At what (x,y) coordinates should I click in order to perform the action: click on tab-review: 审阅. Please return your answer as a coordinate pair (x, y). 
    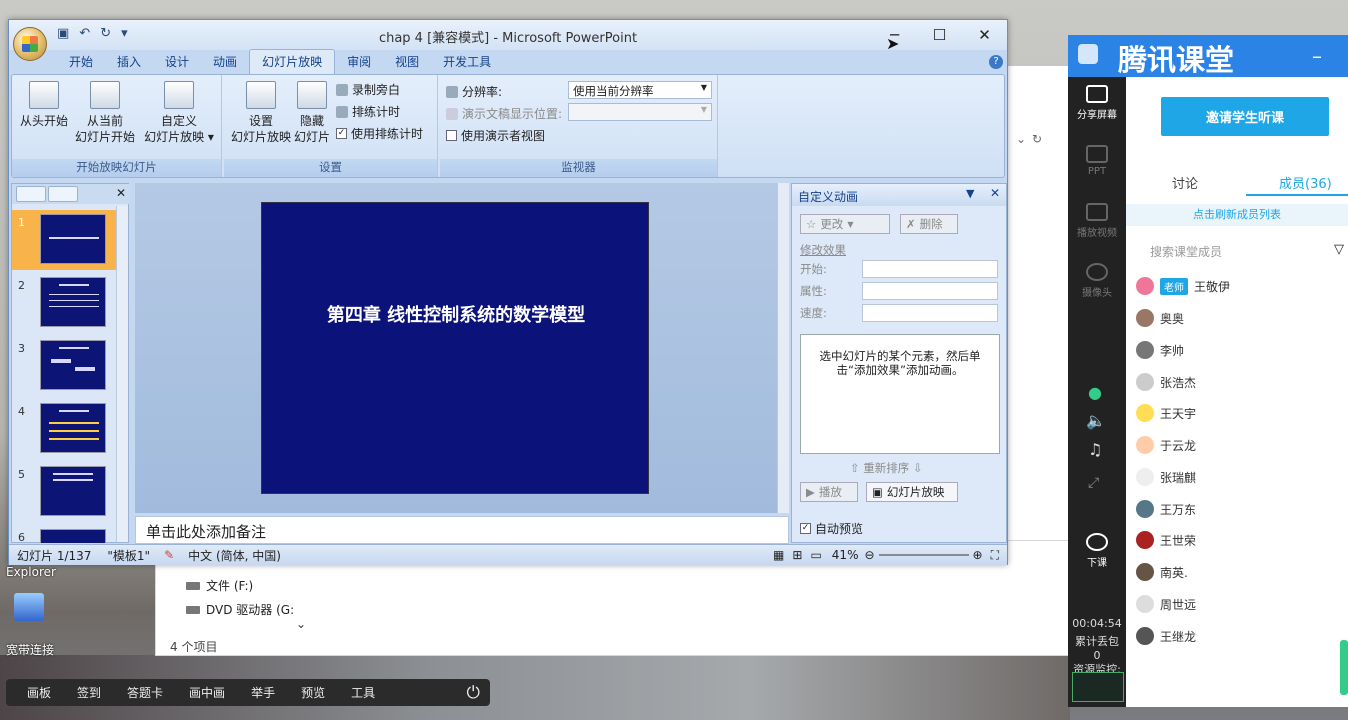
    Looking at the image, I should click on (359, 62).